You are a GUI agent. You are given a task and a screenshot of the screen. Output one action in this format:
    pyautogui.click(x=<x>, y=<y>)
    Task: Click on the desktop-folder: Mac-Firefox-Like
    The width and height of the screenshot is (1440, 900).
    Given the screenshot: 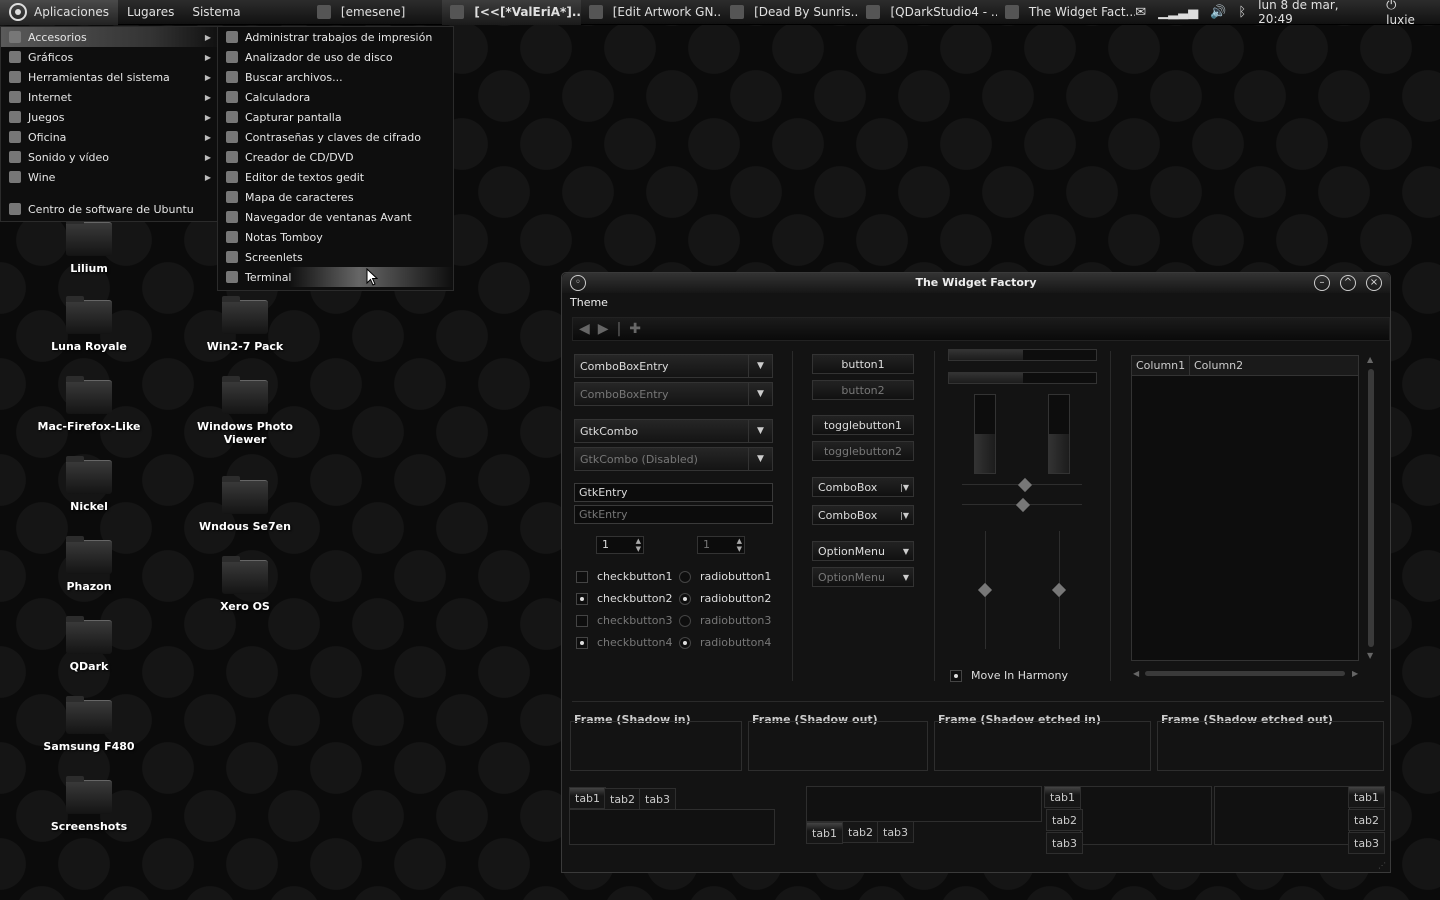 What is the action you would take?
    pyautogui.click(x=89, y=404)
    